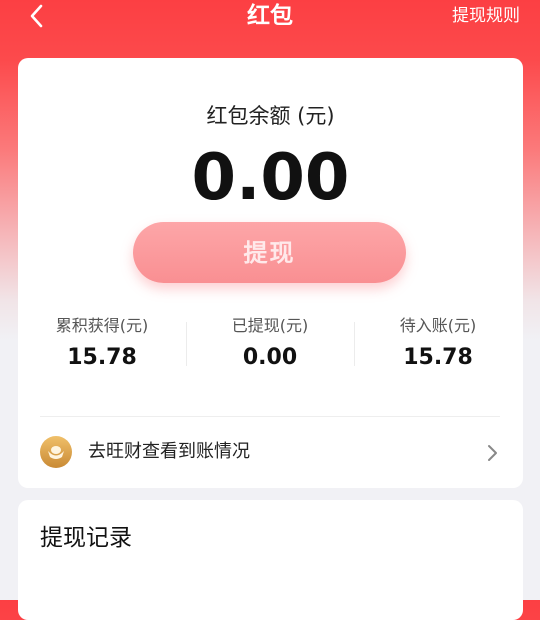 The image size is (540, 620). What do you see at coordinates (56, 452) in the screenshot?
I see `gold-ingot-icon` at bounding box center [56, 452].